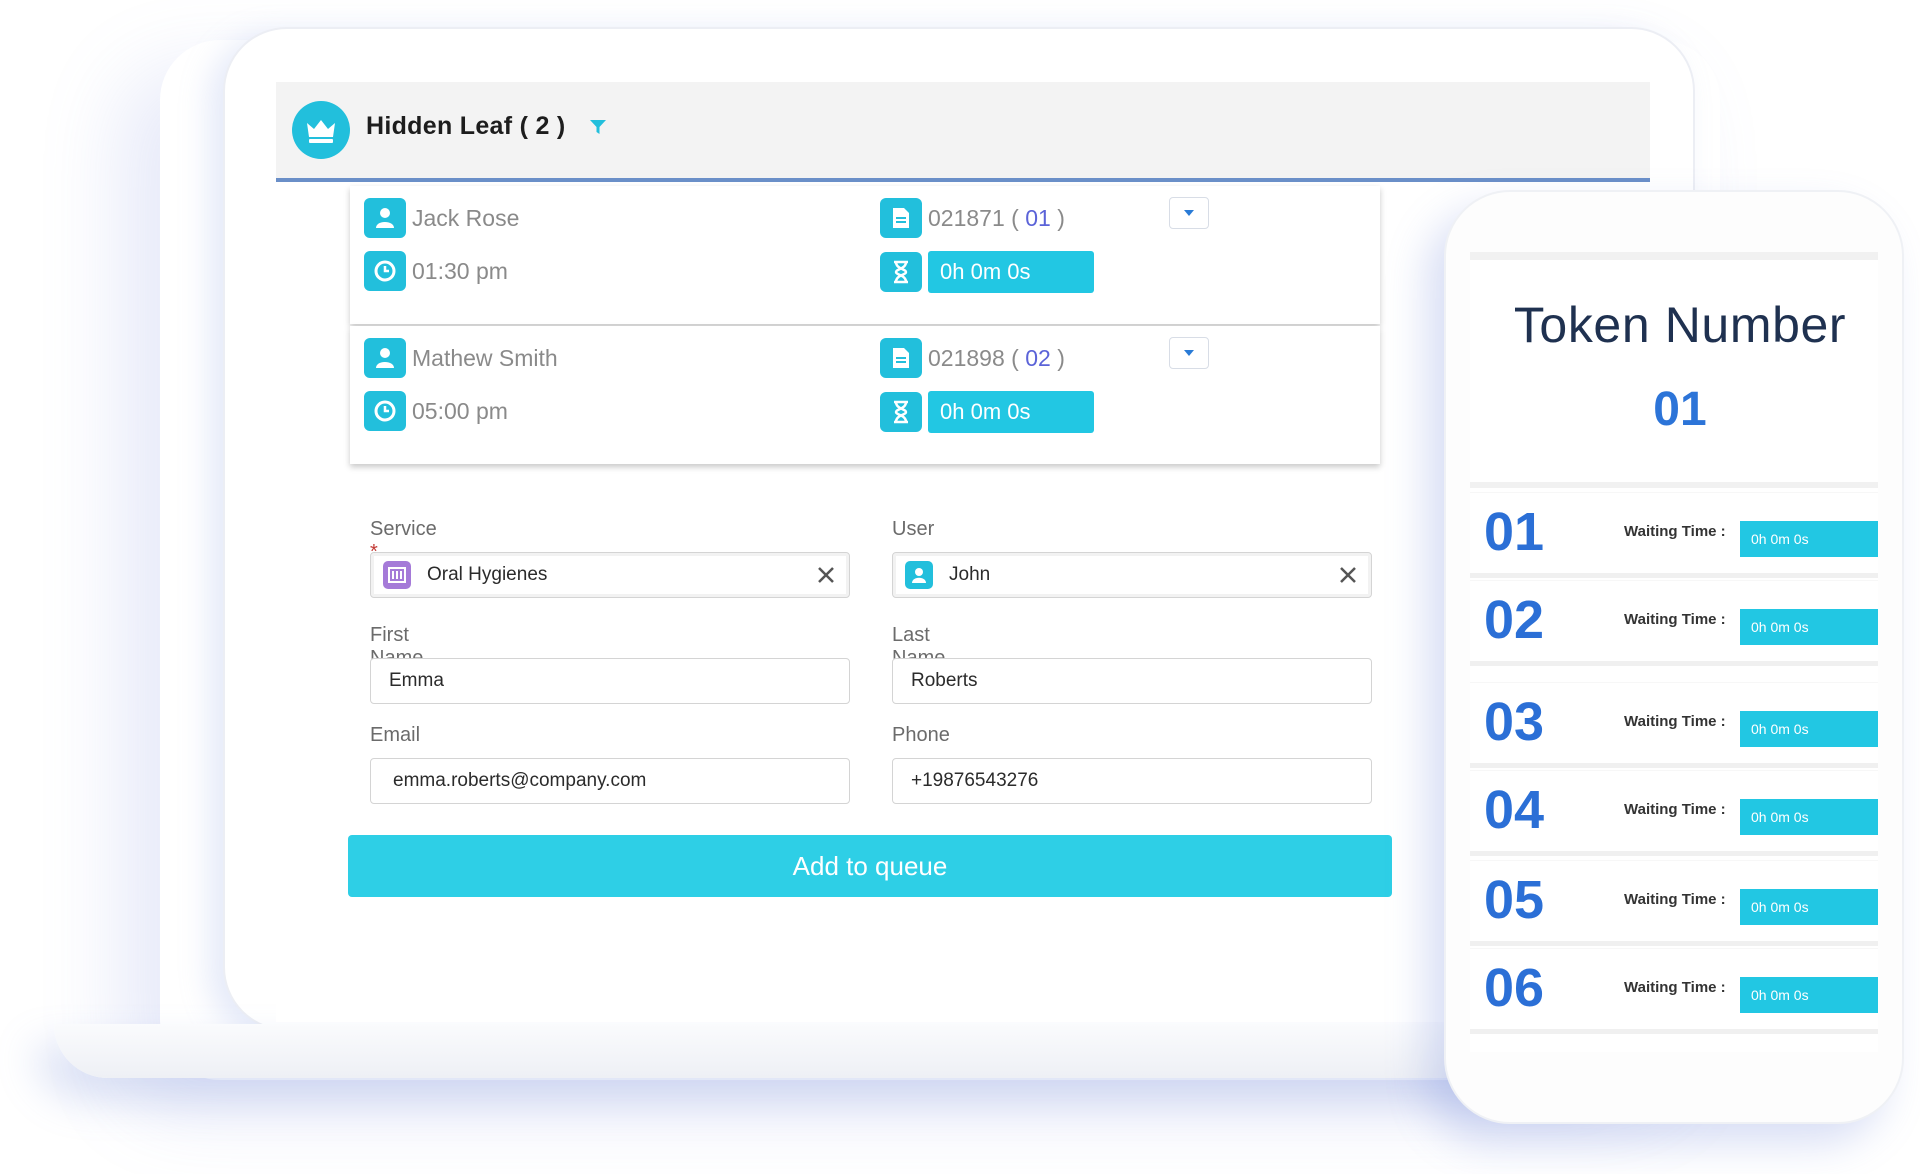 This screenshot has height=1174, width=1920. I want to click on appointment-name-row: Mathew Smith, so click(461, 358).